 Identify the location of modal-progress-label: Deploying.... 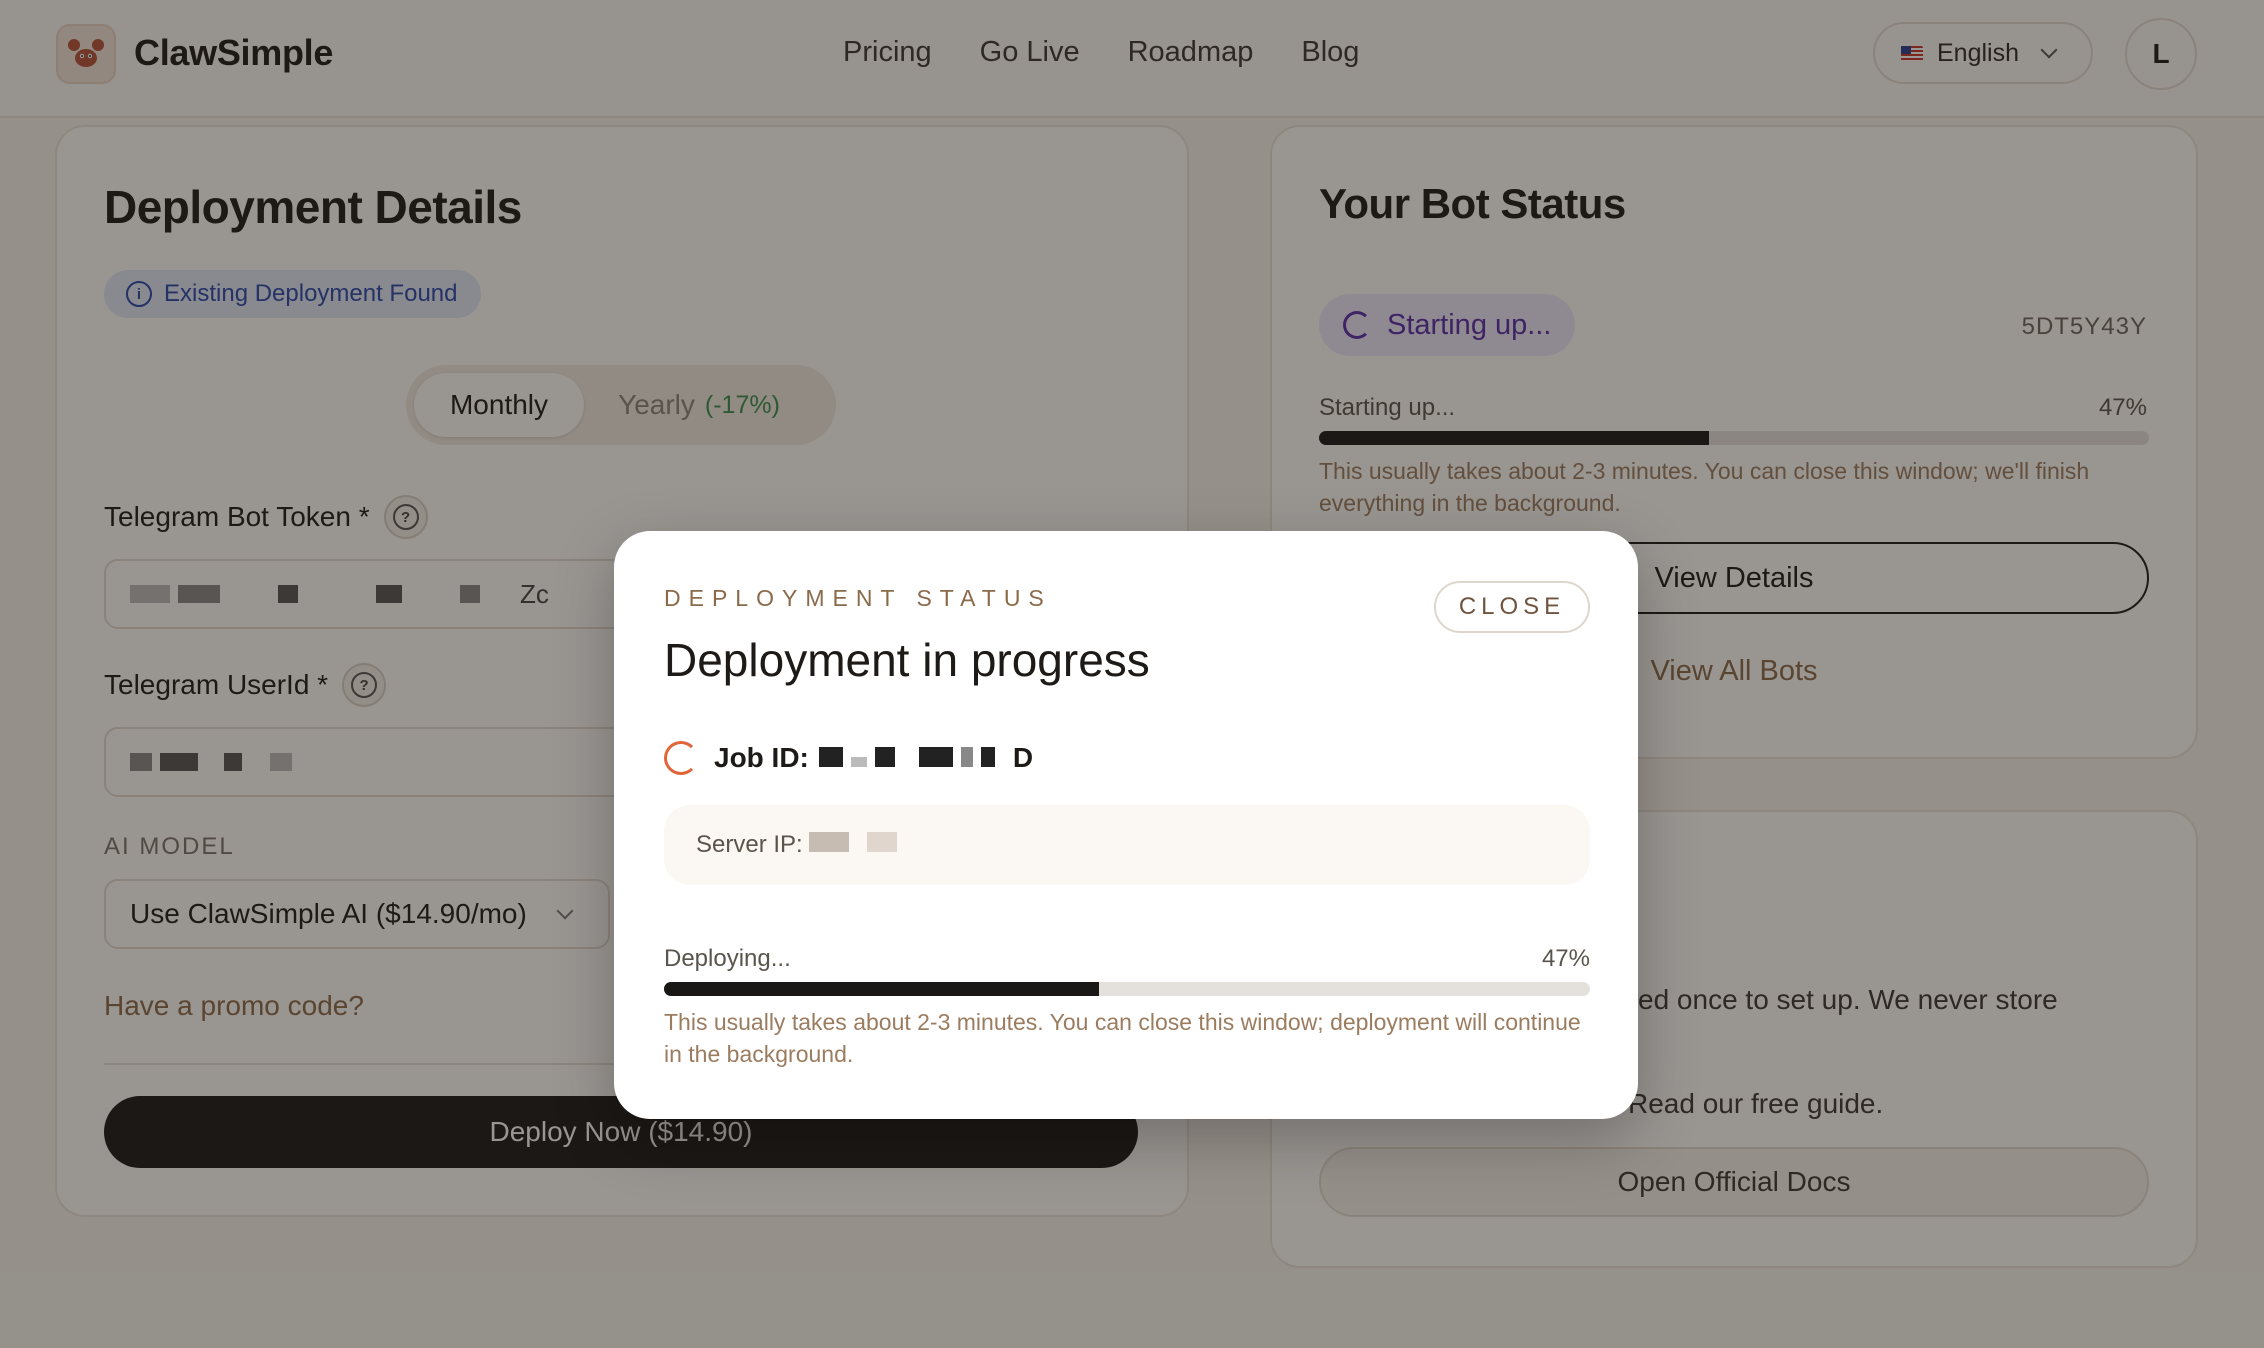
(727, 958).